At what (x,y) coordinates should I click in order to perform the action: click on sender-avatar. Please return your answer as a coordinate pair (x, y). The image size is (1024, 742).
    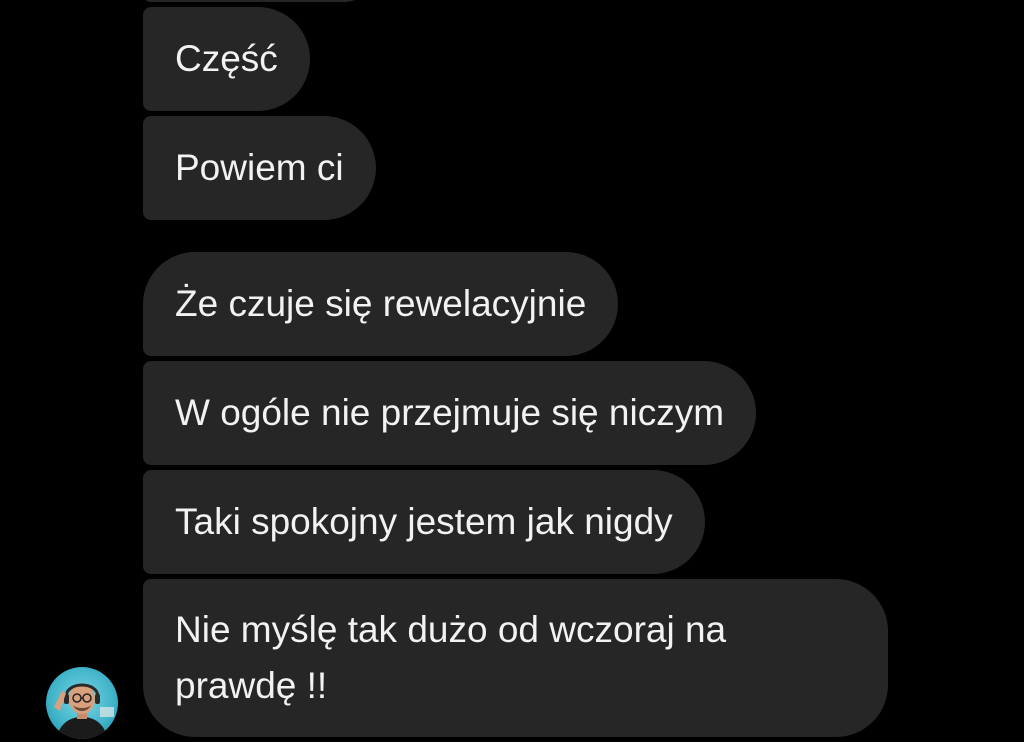
    Looking at the image, I should click on (82, 703).